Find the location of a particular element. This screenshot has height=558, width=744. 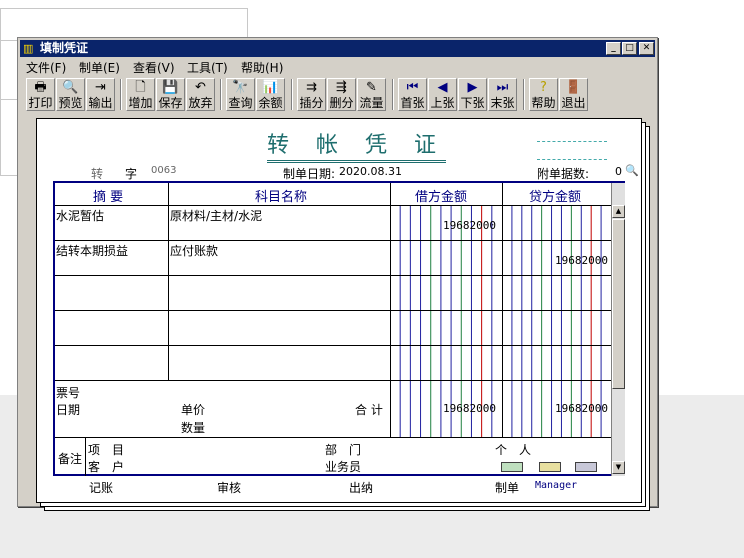

total-label: 合 计 is located at coordinates (369, 410).